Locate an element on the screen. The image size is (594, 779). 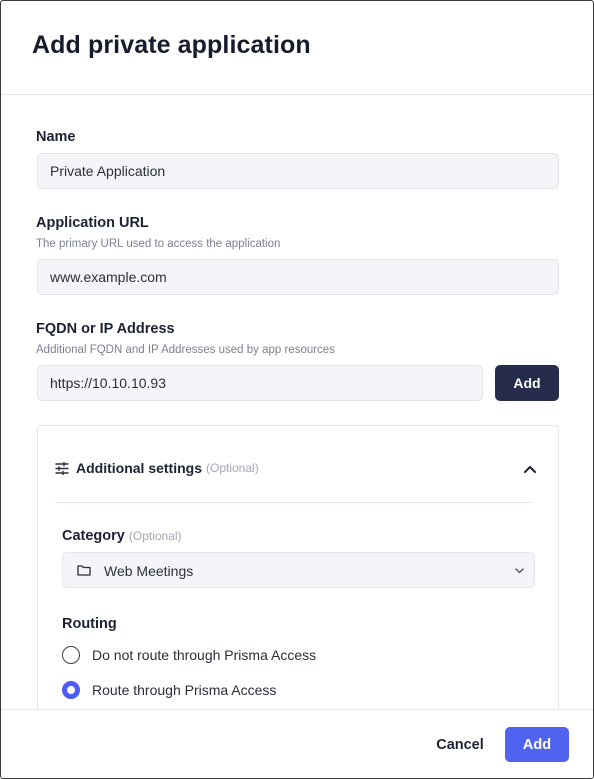
folder-icon is located at coordinates (84, 570).